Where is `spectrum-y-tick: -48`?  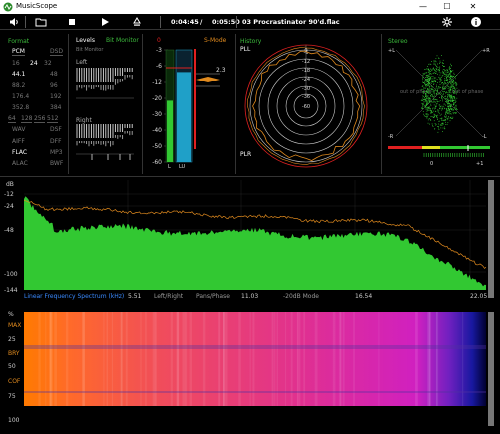
spectrum-y-tick: -48 is located at coordinates (9, 230).